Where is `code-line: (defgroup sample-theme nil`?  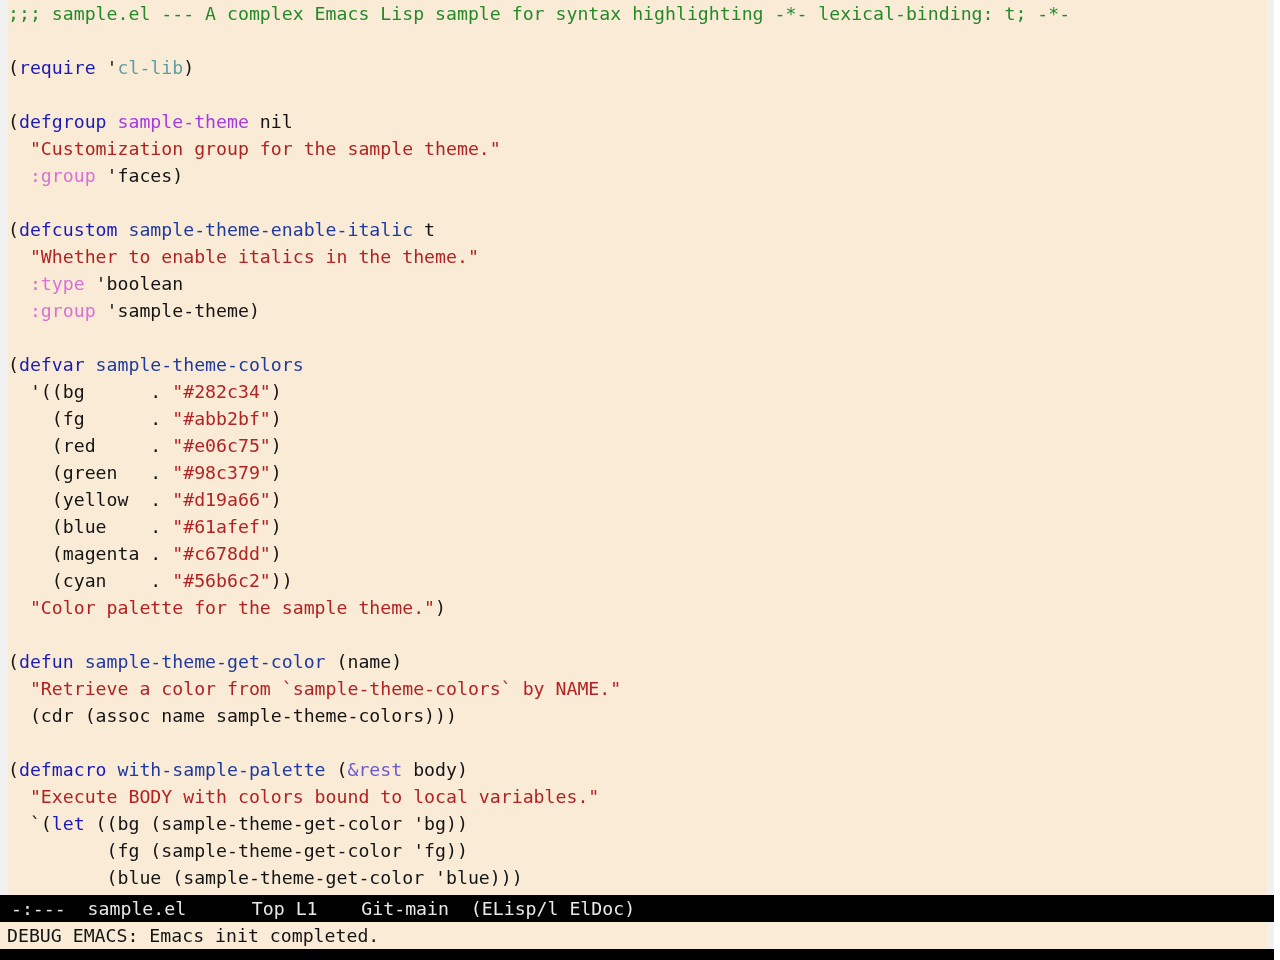
code-line: (defgroup sample-theme nil is located at coordinates (150, 122).